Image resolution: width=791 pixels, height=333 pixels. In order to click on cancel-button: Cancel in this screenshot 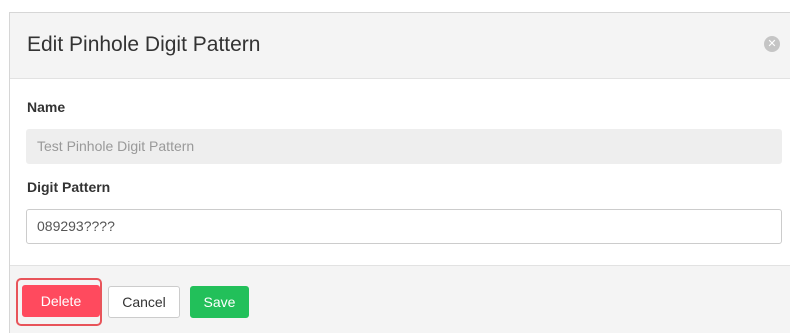, I will do `click(144, 302)`.